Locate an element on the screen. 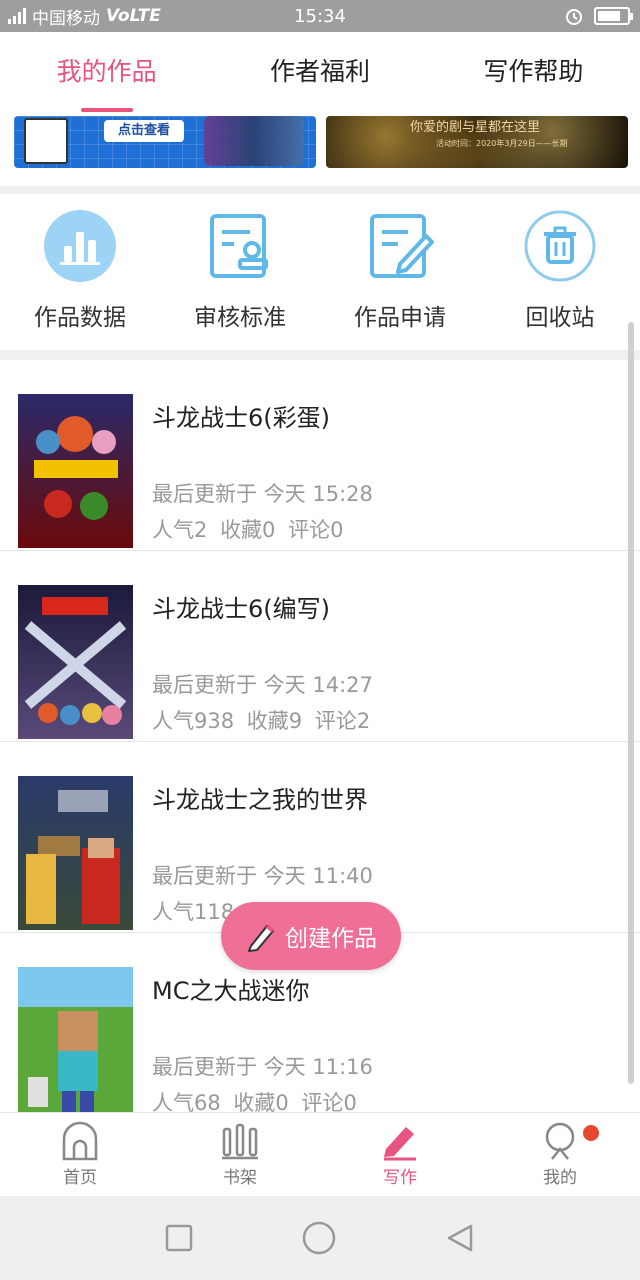 Image resolution: width=640 pixels, height=1280 pixels. nav-label: 我的 is located at coordinates (560, 1178).